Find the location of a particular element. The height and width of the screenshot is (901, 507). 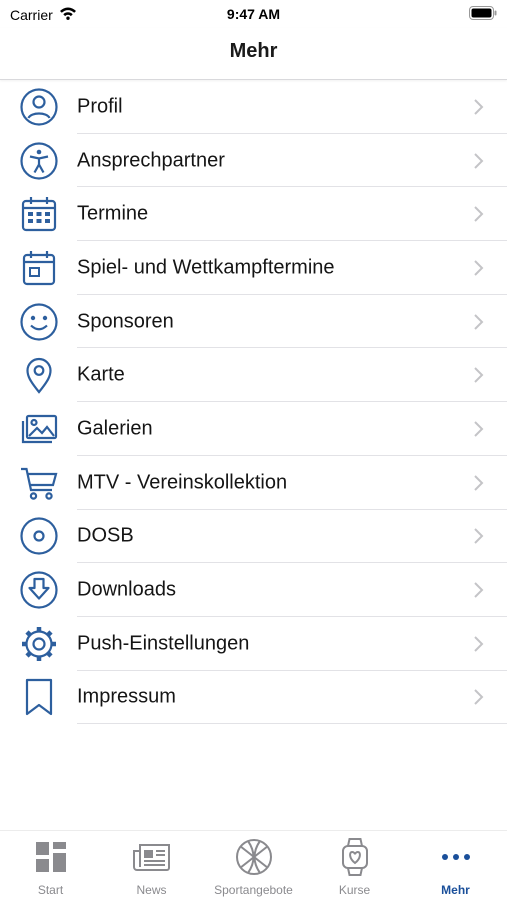

menu-item-sponsoren: Sponsoren is located at coordinates (253, 322).